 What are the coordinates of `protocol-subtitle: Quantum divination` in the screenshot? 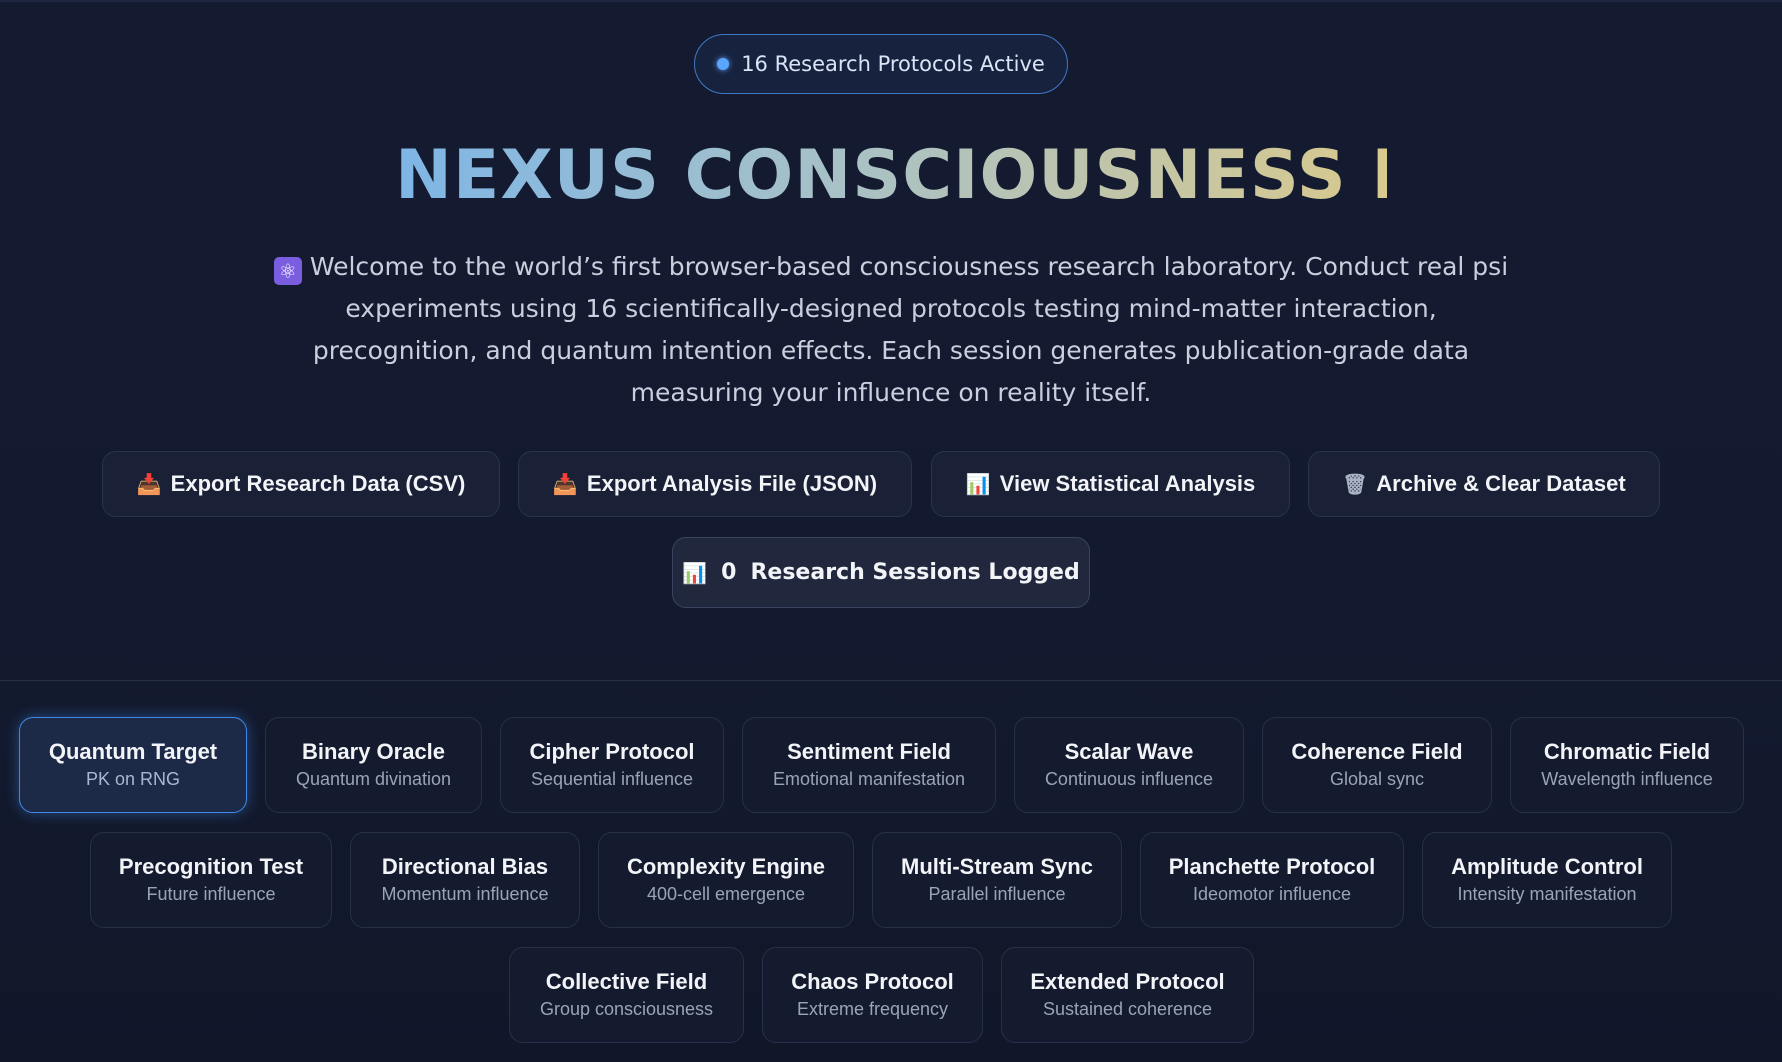 It's located at (373, 779).